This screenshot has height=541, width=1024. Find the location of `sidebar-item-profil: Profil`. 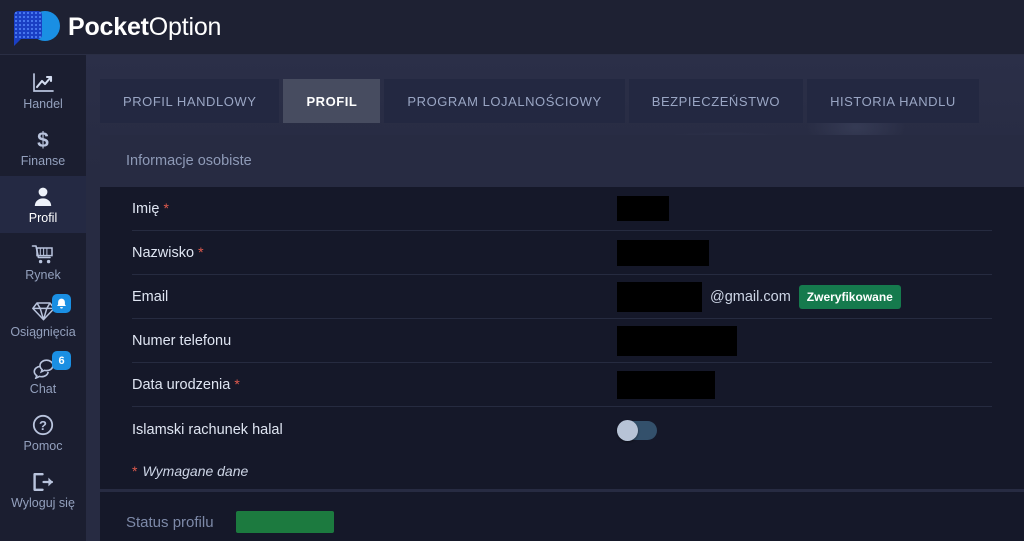

sidebar-item-profil: Profil is located at coordinates (43, 204).